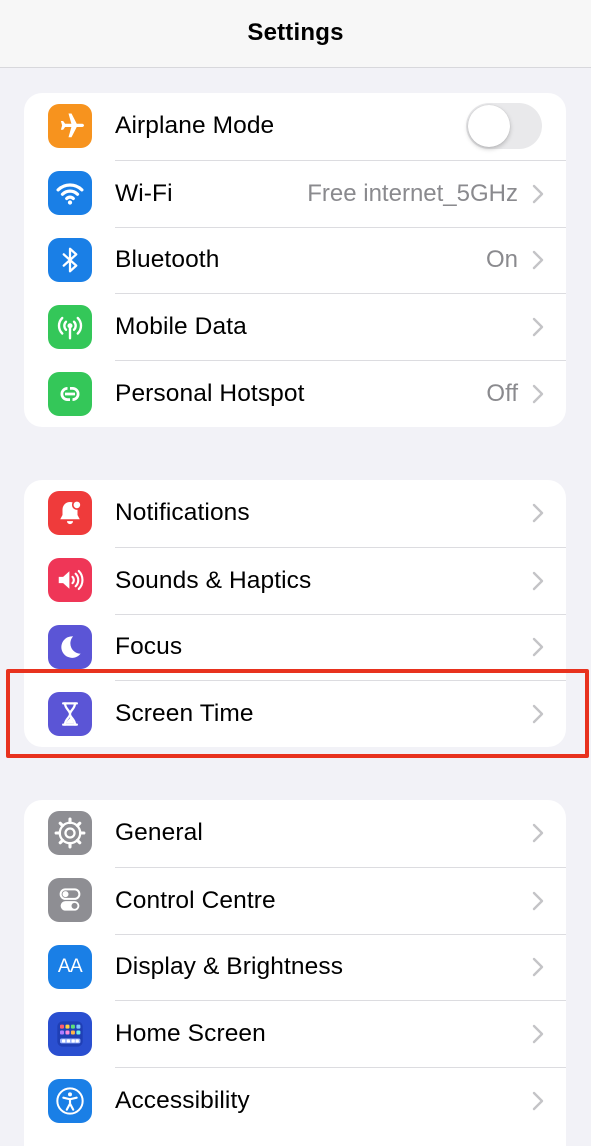 This screenshot has width=591, height=1146. I want to click on row-label: Display & Brightness, so click(229, 967).